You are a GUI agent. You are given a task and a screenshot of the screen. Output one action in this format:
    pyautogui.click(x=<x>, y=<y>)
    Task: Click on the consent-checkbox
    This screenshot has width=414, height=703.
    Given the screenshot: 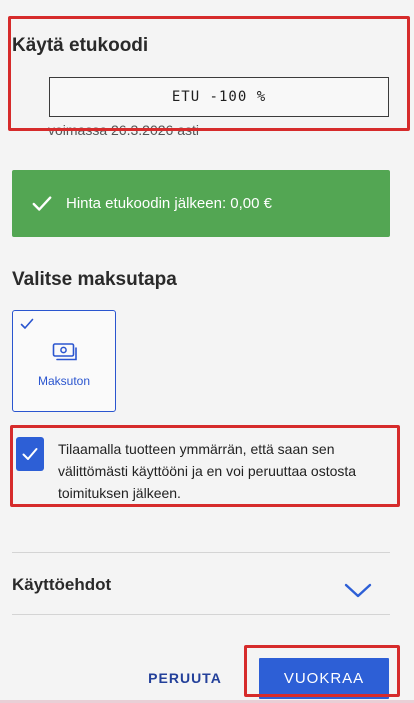 What is the action you would take?
    pyautogui.click(x=30, y=454)
    